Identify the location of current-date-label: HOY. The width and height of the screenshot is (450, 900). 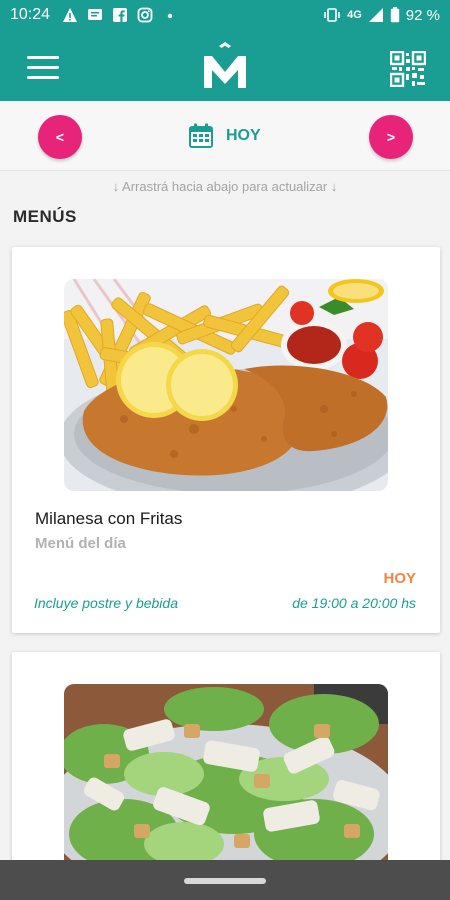
(243, 135).